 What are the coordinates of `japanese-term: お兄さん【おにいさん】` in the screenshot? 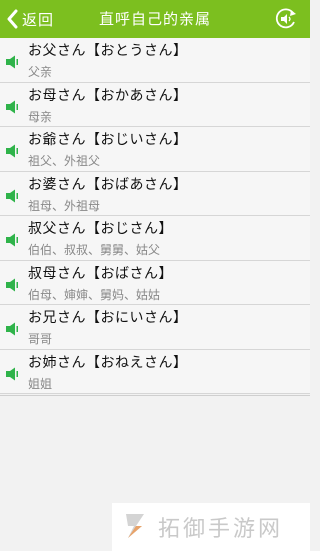 It's located at (108, 318).